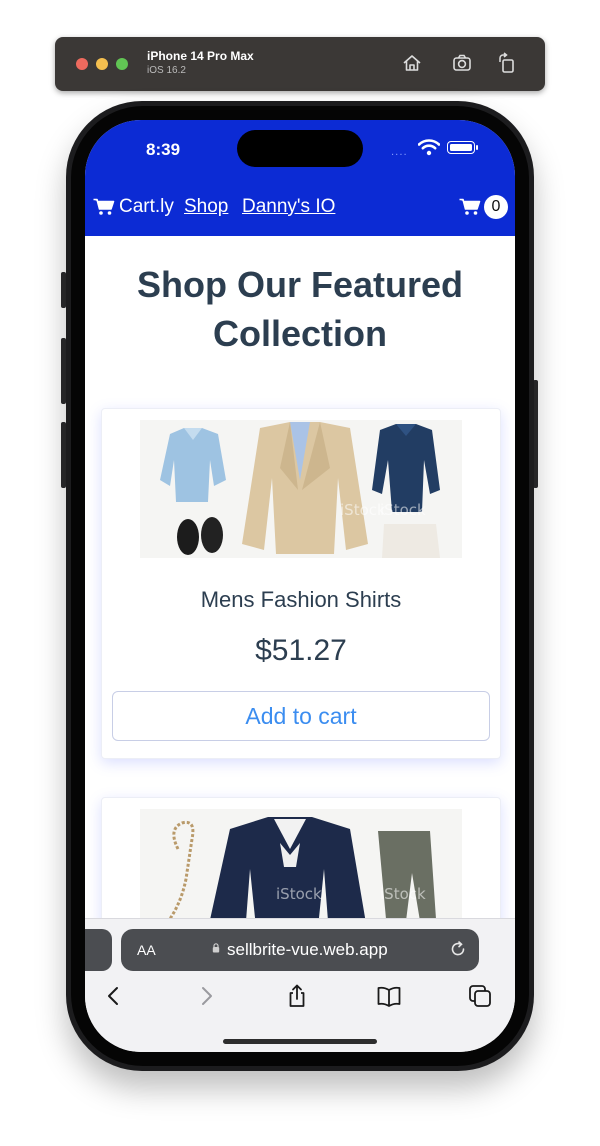  Describe the element at coordinates (300, 64) in the screenshot. I see `simulator-title-bar: iPhone 14 Pro Max iOS 16.2` at that location.